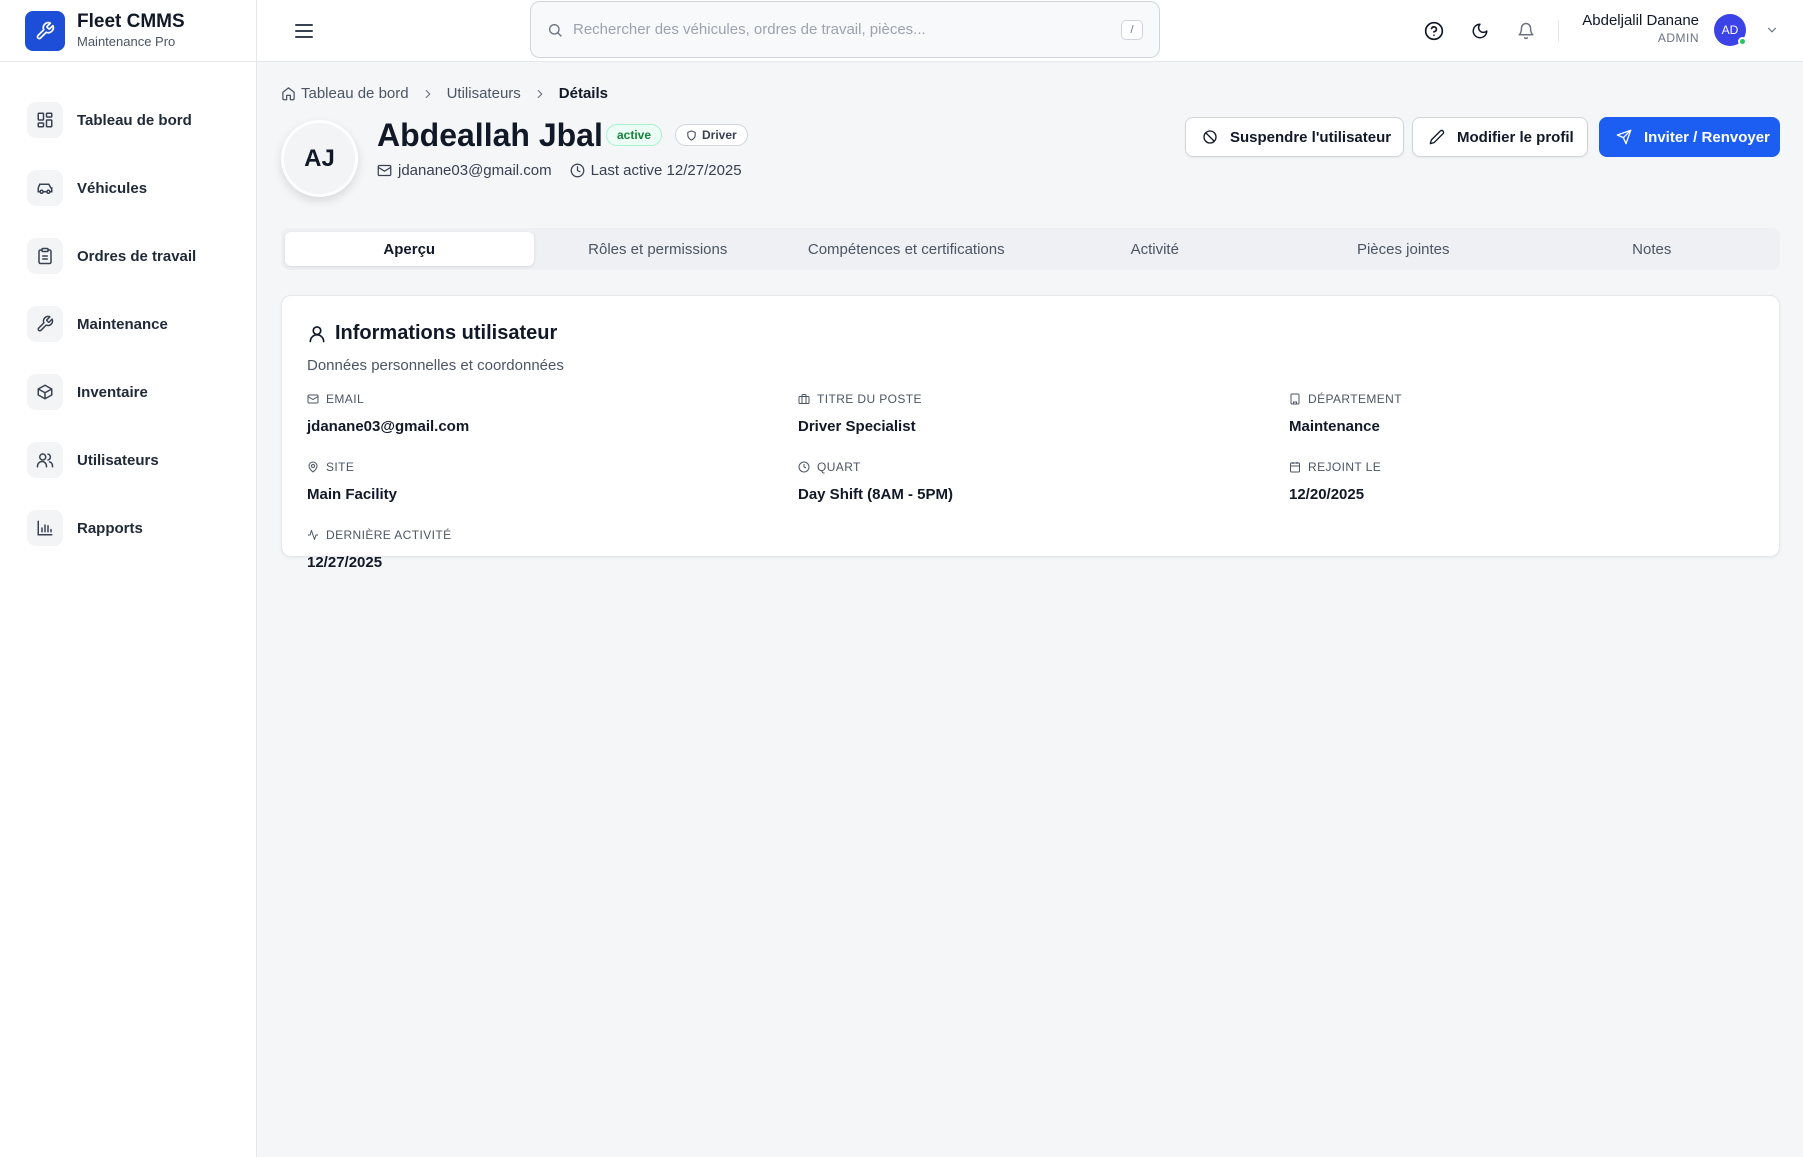 The image size is (1803, 1157). What do you see at coordinates (804, 399) in the screenshot?
I see `briefcase-icon` at bounding box center [804, 399].